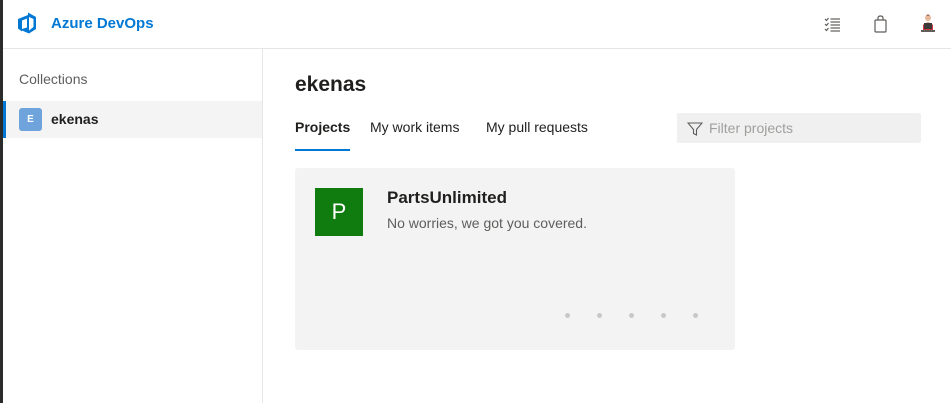 This screenshot has height=403, width=951. I want to click on top-bar: Azure DevOps, so click(477, 24).